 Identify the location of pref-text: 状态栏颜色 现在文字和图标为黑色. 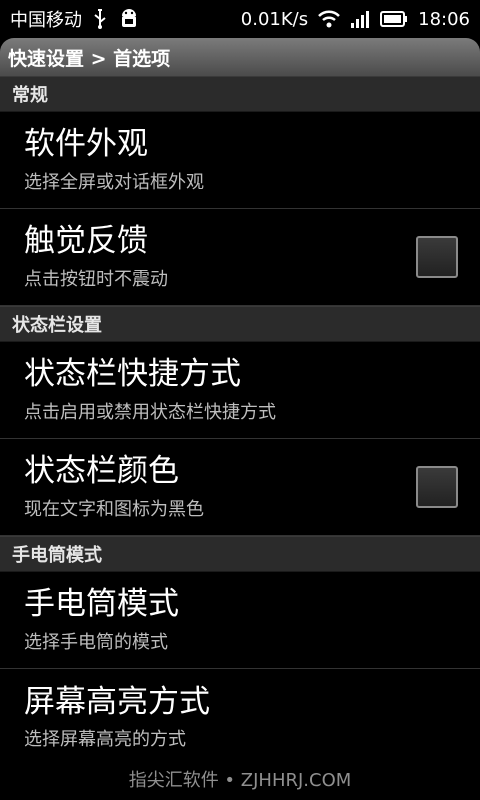
(114, 486).